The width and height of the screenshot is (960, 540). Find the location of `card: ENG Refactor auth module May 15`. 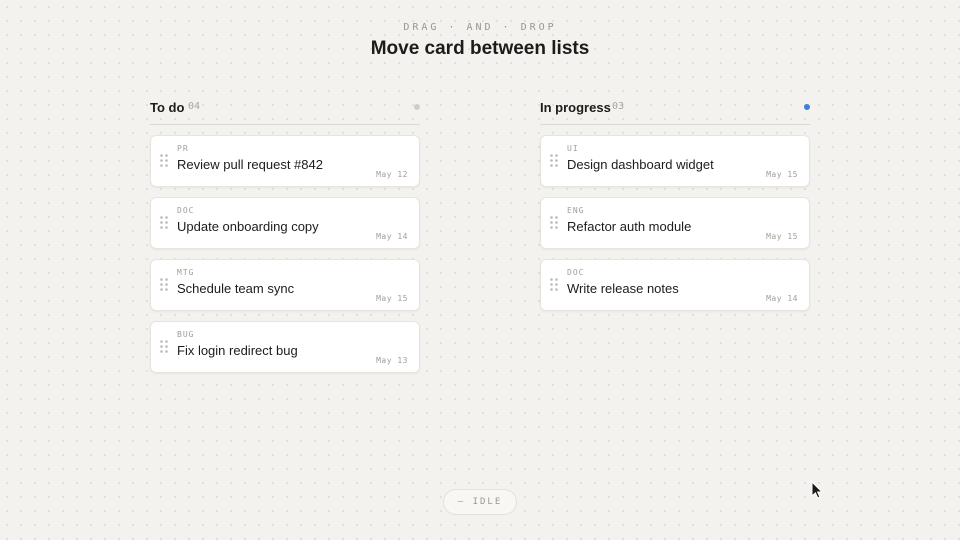

card: ENG Refactor auth module May 15 is located at coordinates (675, 223).